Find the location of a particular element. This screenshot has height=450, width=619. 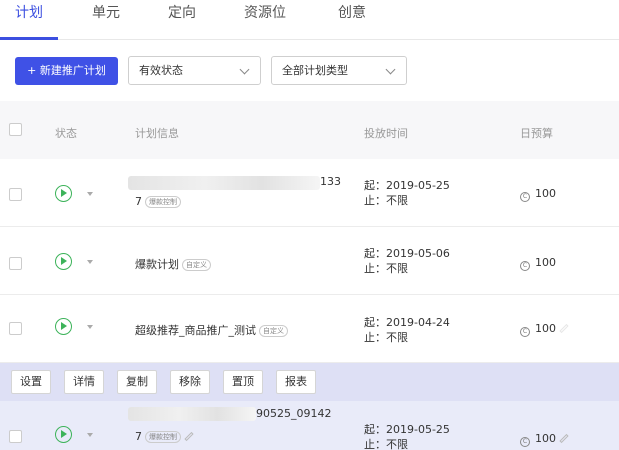

status-filter-value: 有效状态 is located at coordinates (161, 70).